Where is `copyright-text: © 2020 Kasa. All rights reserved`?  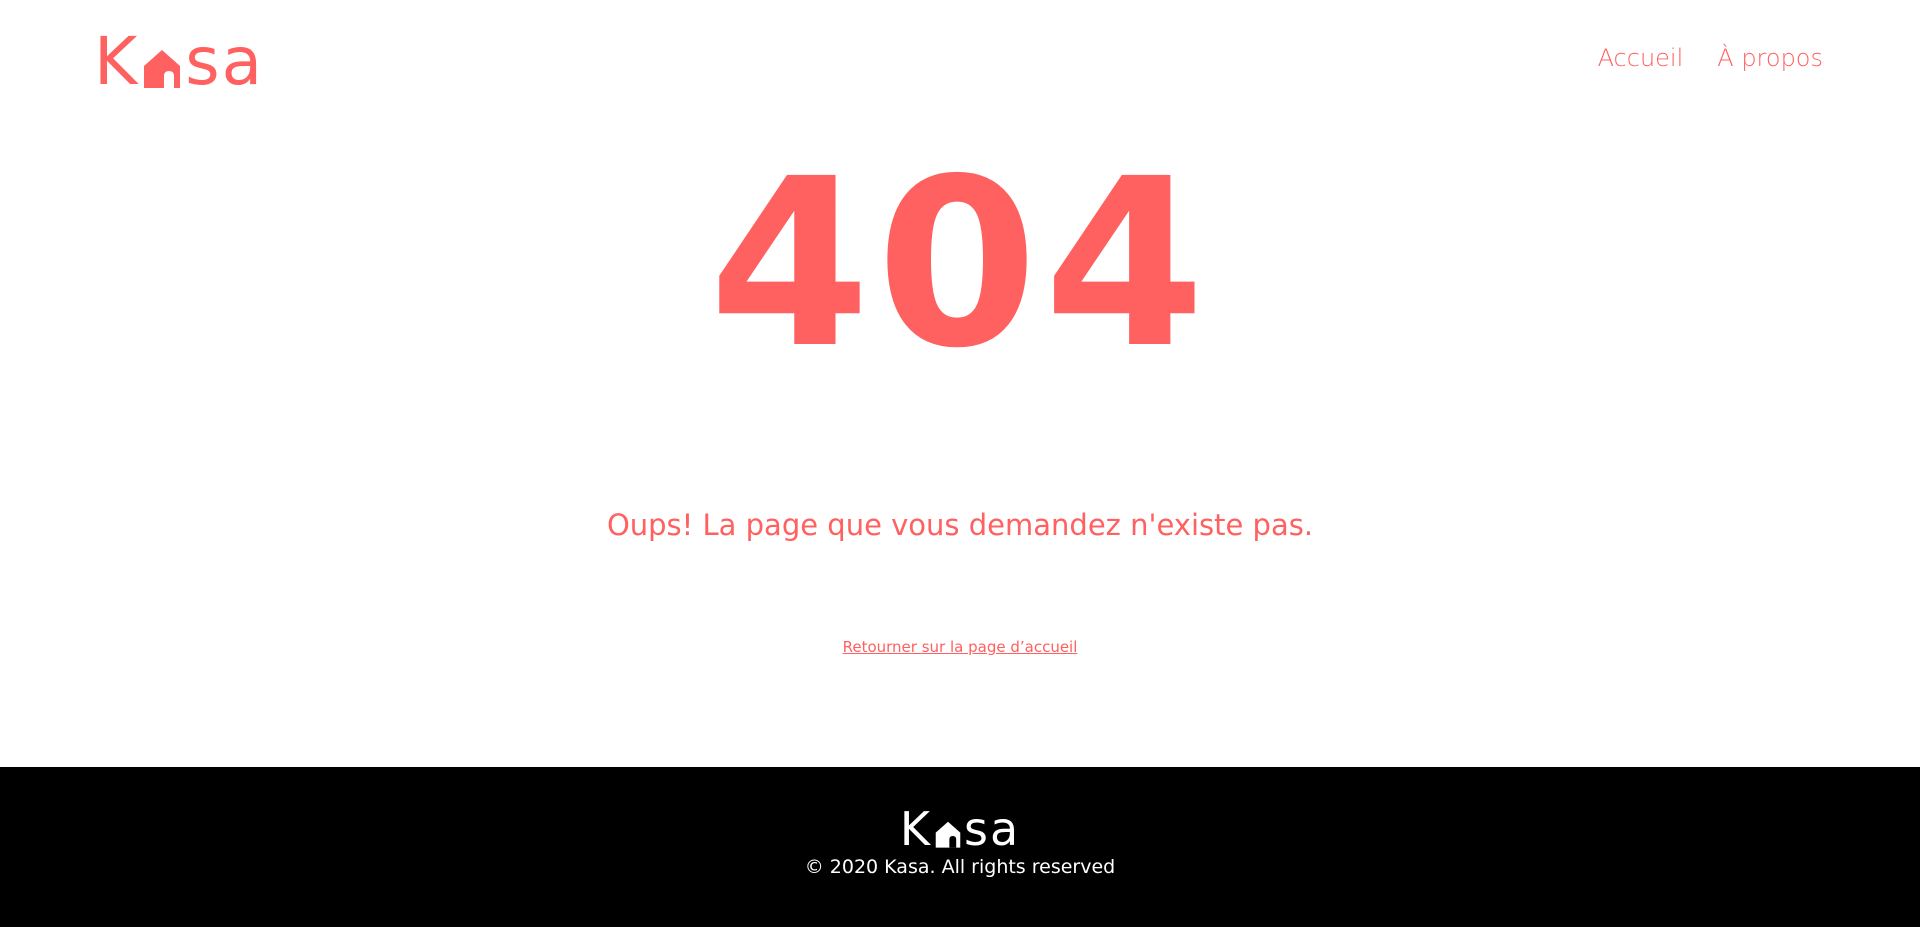 copyright-text: © 2020 Kasa. All rights reserved is located at coordinates (960, 867).